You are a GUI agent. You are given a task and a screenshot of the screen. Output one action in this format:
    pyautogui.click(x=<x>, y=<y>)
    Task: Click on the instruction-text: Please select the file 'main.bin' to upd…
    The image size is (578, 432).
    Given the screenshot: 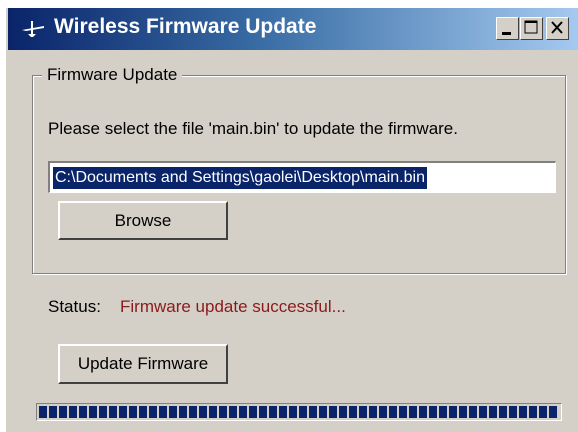 What is the action you would take?
    pyautogui.click(x=253, y=128)
    